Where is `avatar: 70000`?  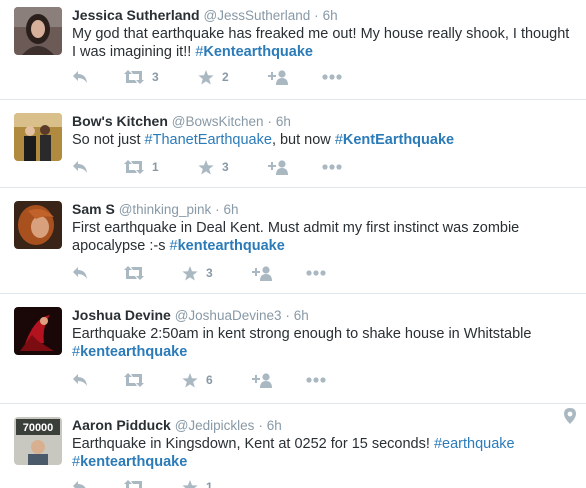 avatar: 70000 is located at coordinates (38, 441).